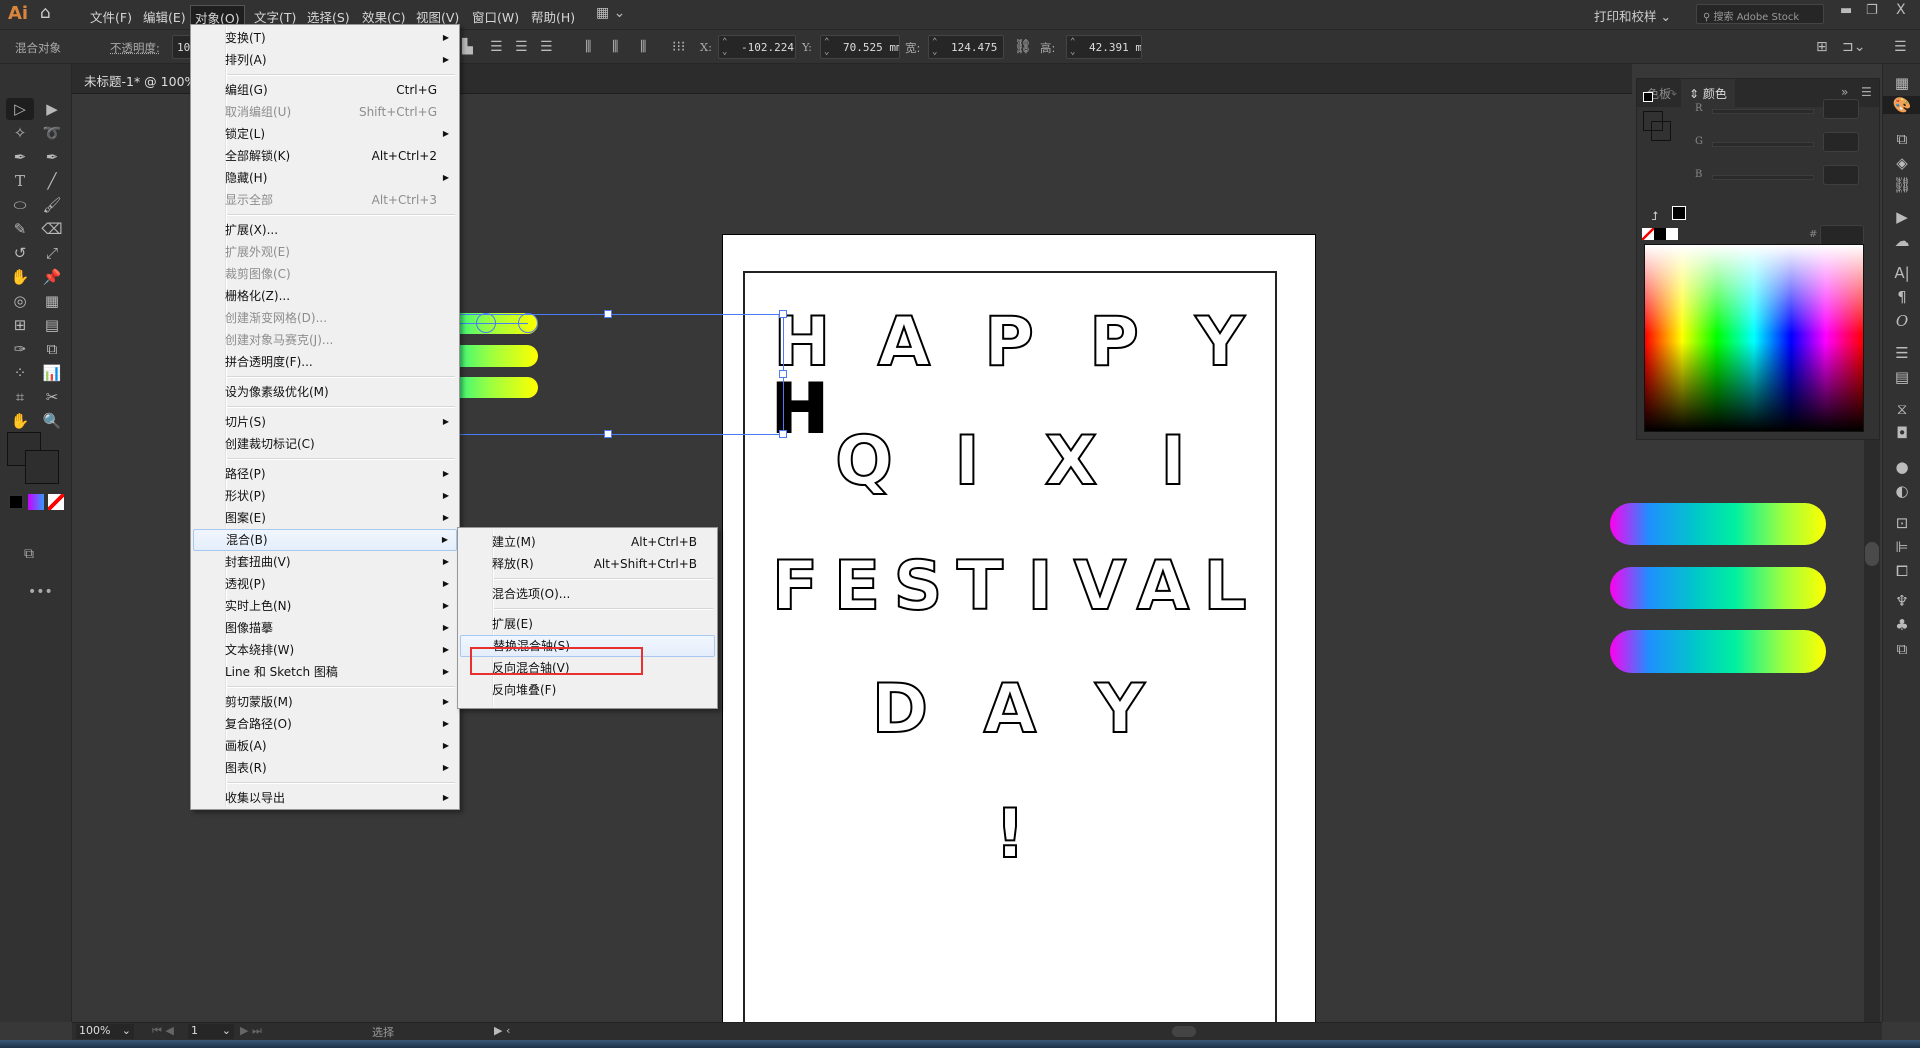 Image resolution: width=1920 pixels, height=1048 pixels. What do you see at coordinates (105, 1031) in the screenshot?
I see `zoom-select: 100% ⌄` at bounding box center [105, 1031].